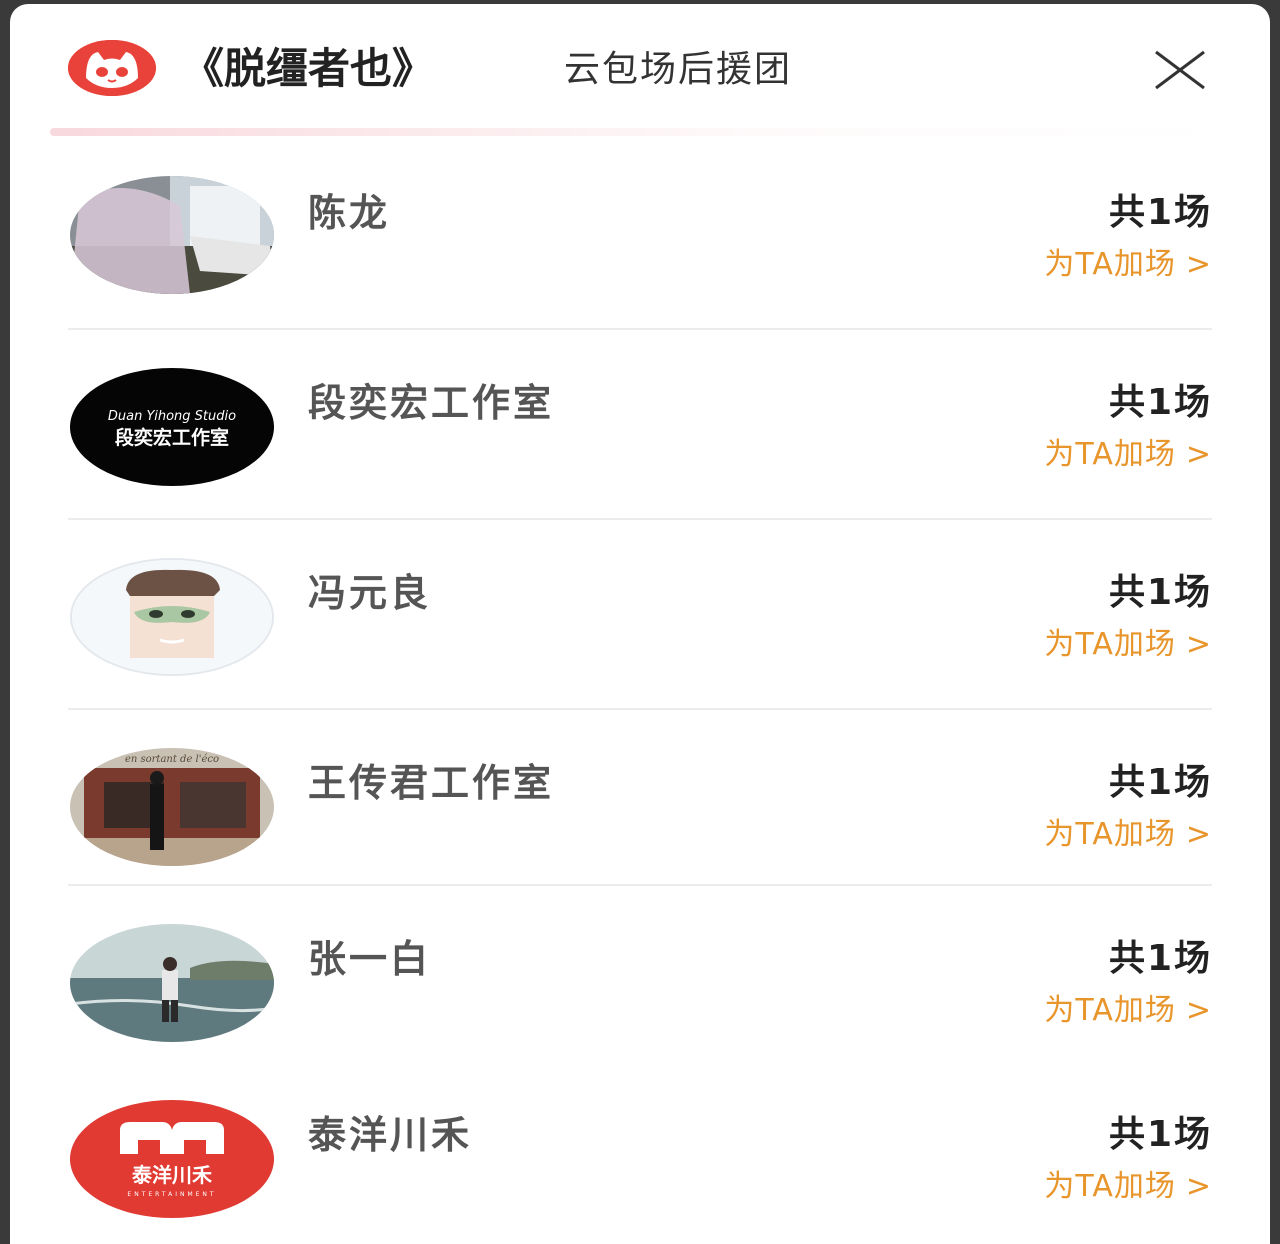 Image resolution: width=1280 pixels, height=1244 pixels. Describe the element at coordinates (640, 1150) in the screenshot. I see `list-item: 泰洋川禾 ENTERTAINMENT 泰洋川禾 共1场 为TA加场 >` at that location.